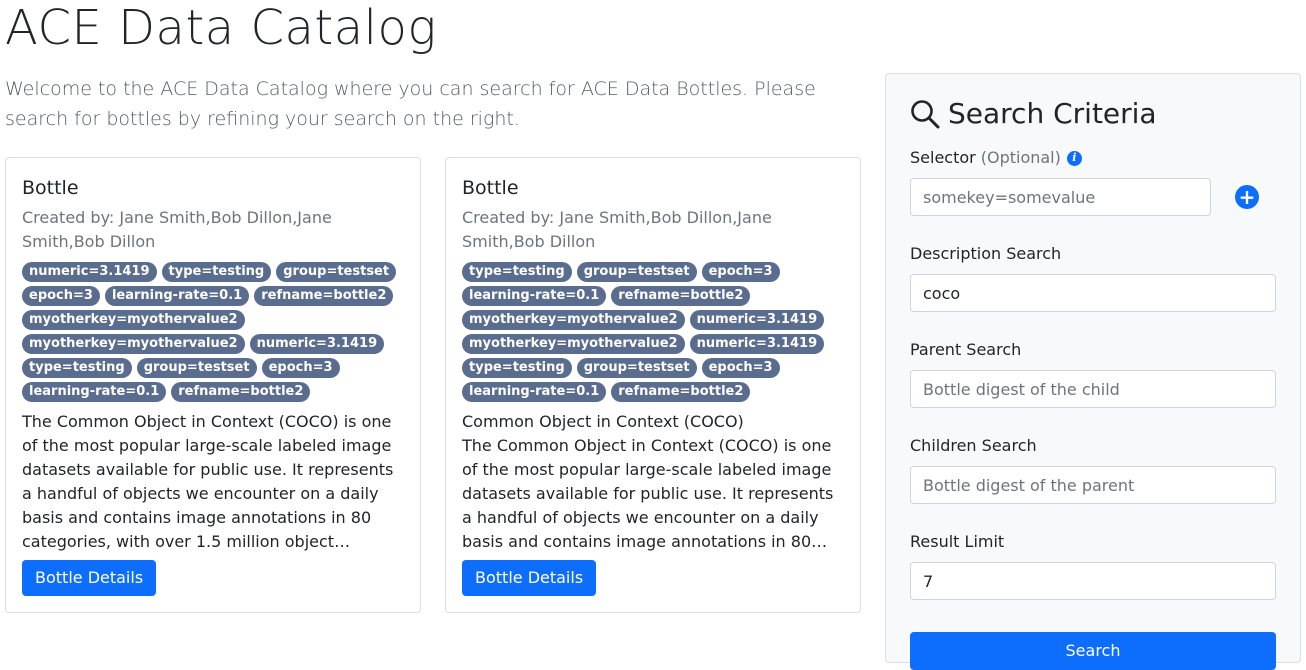  I want to click on optional-label: (Optional), so click(1020, 157).